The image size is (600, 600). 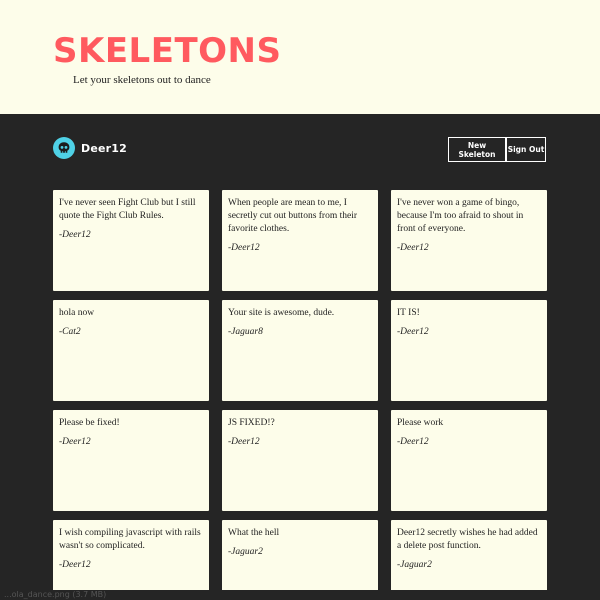 What do you see at coordinates (420, 423) in the screenshot?
I see `skeleton-text: Please work` at bounding box center [420, 423].